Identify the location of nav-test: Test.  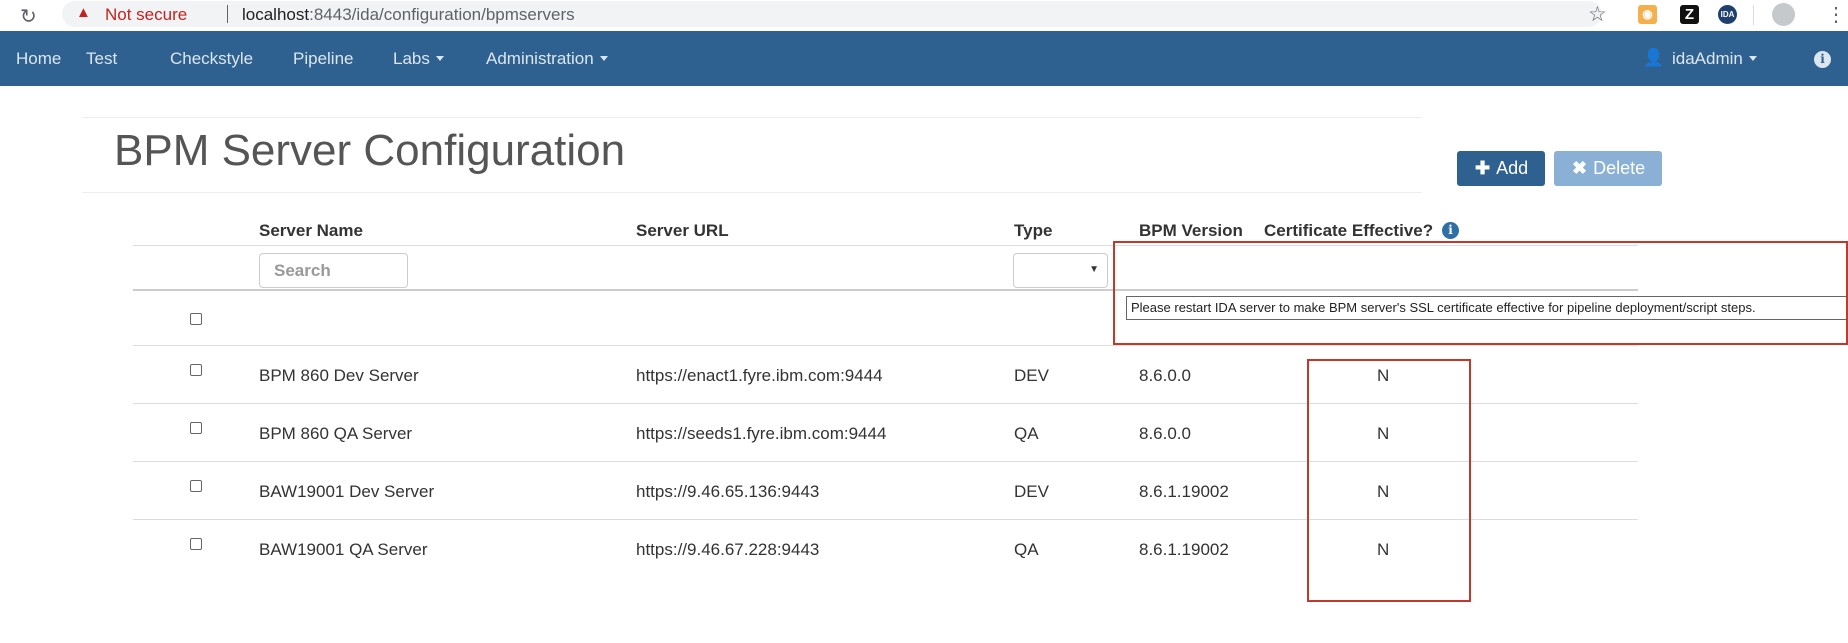
(101, 59).